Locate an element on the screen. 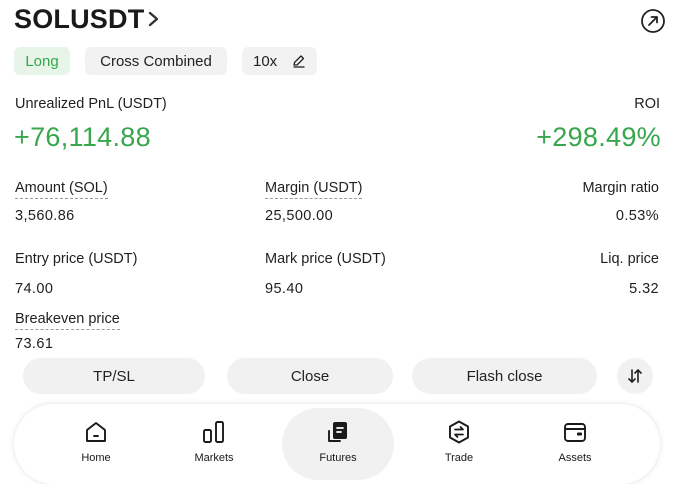 This screenshot has height=484, width=680. unrealized-pnl-label: Unrealized PnL (USDT) is located at coordinates (91, 104).